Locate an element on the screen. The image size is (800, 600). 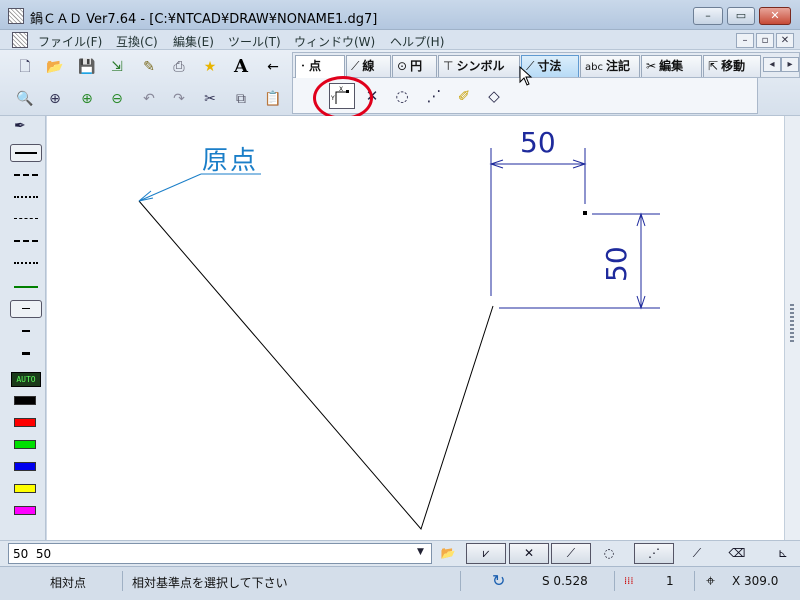
line-width-2-button is located at coordinates (26, 353).